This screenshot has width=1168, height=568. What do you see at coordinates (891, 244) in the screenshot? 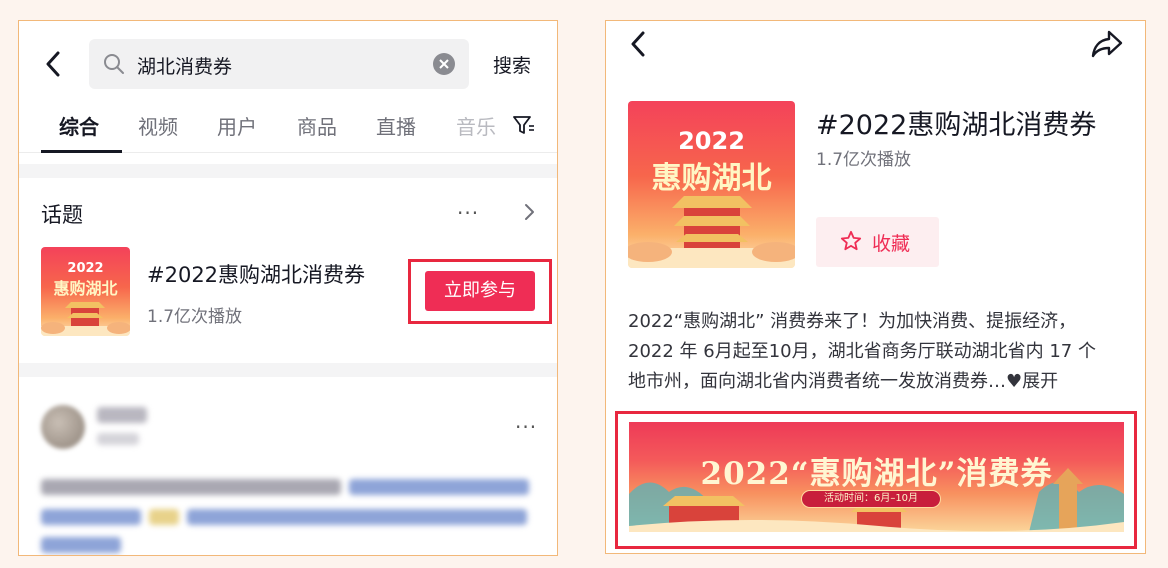
I see `favorite-label: 收藏` at bounding box center [891, 244].